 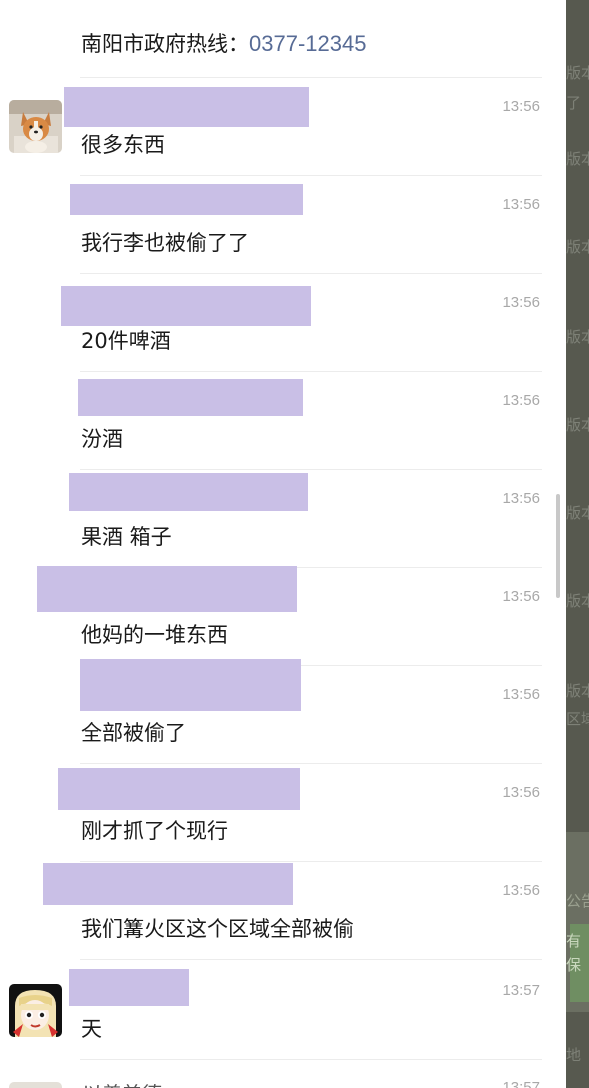 I want to click on hotline-message: 南阳市政府热线：0377-12345, so click(x=223, y=43).